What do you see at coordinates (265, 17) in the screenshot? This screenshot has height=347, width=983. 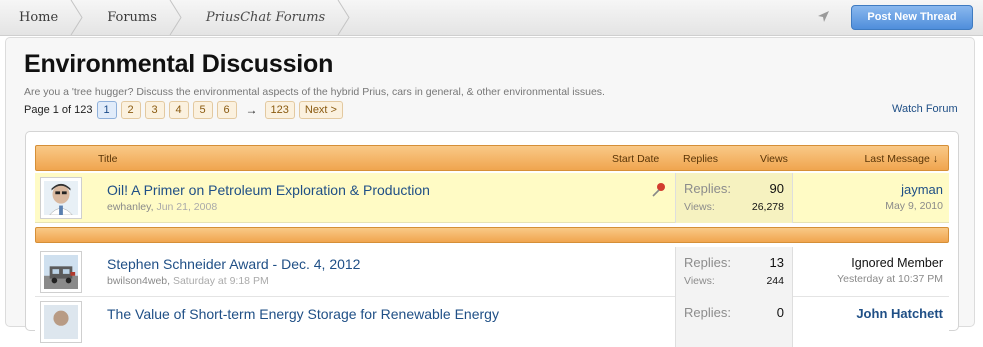 I see `breadcrumb-priuschat-label: PriusChat Forums` at bounding box center [265, 17].